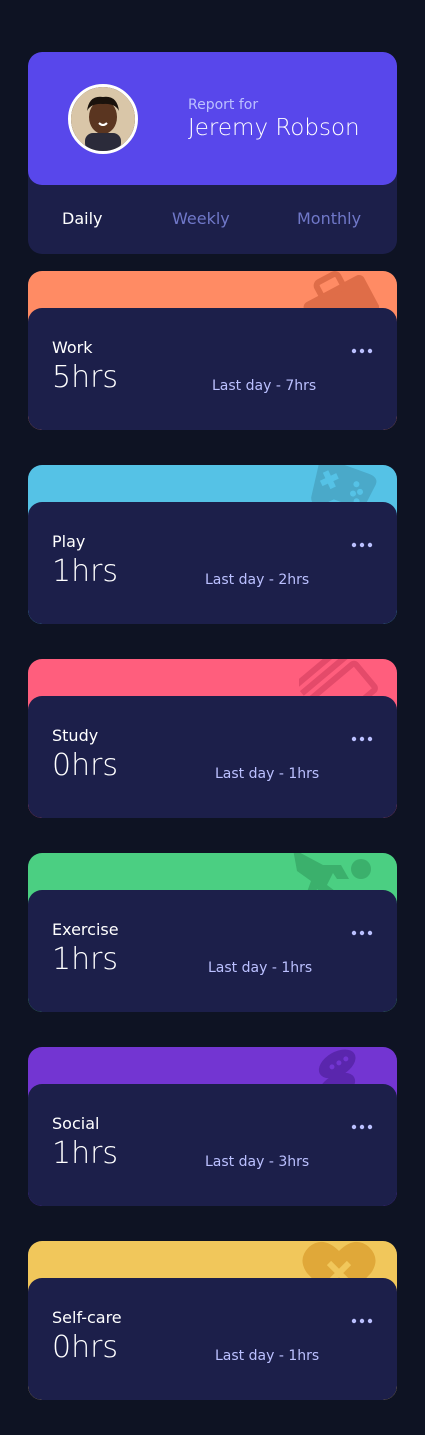  I want to click on card-title: Social, so click(76, 1123).